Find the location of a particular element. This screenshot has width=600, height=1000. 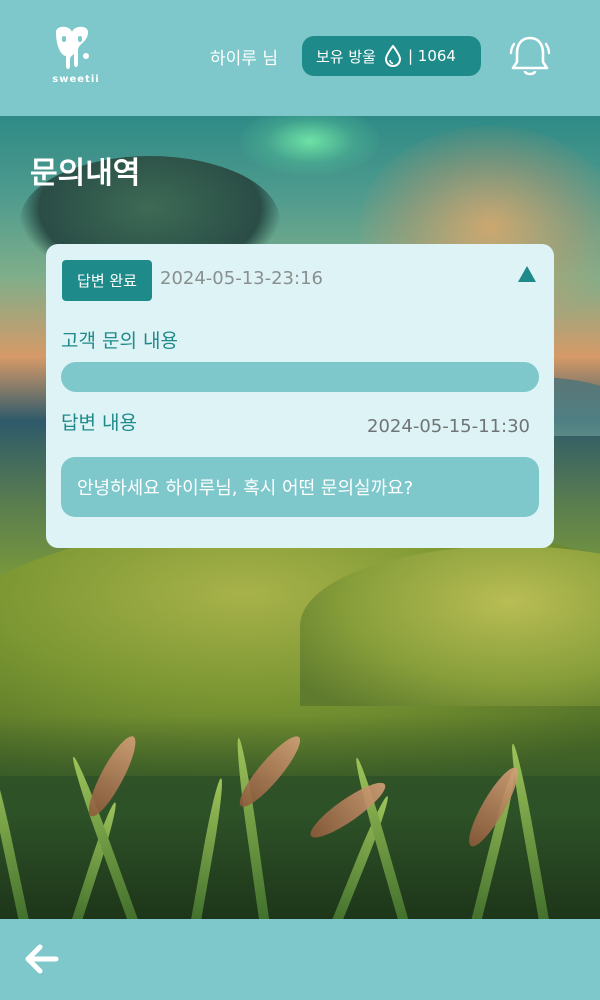

inquiry-date: 2024-05-13-23:16 is located at coordinates (241, 278).